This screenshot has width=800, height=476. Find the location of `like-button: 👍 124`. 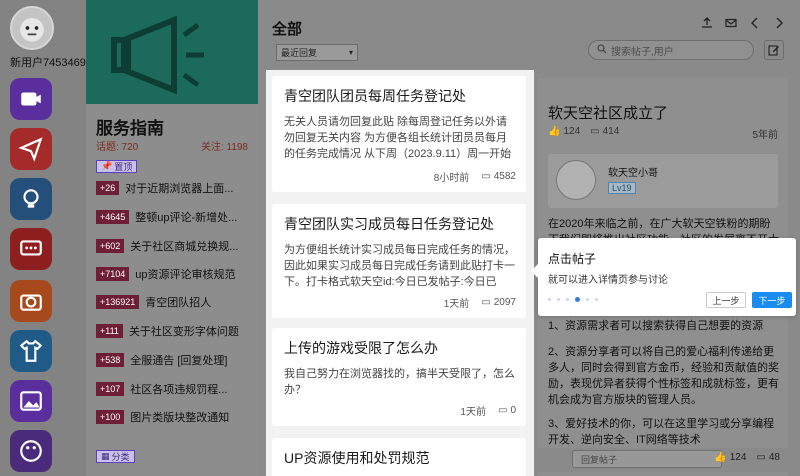

like-button: 👍 124 is located at coordinates (730, 457).